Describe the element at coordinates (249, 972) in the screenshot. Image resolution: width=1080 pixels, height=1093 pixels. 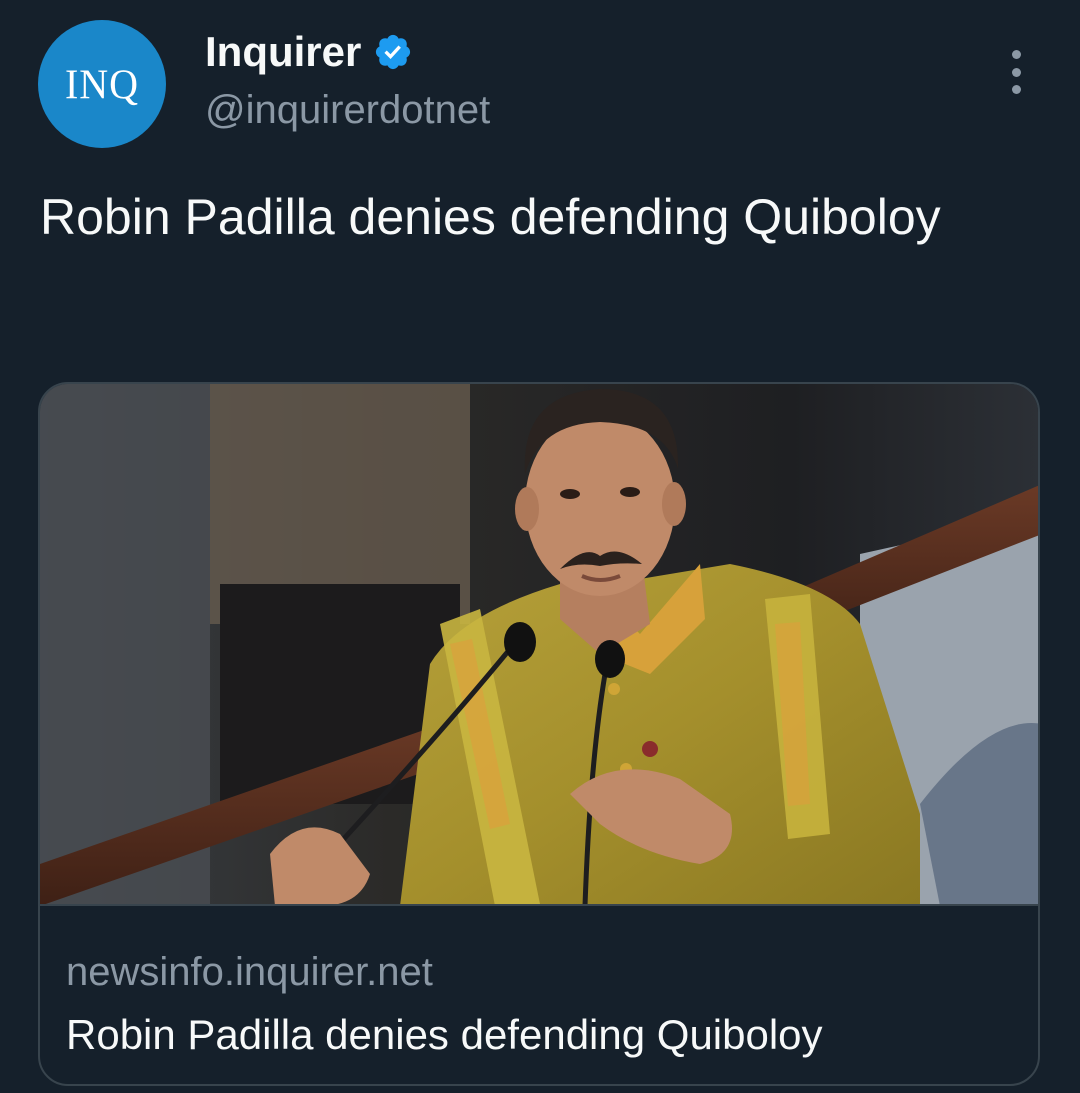
I see `link-card-domain: newsinfo.inquirer.net` at that location.